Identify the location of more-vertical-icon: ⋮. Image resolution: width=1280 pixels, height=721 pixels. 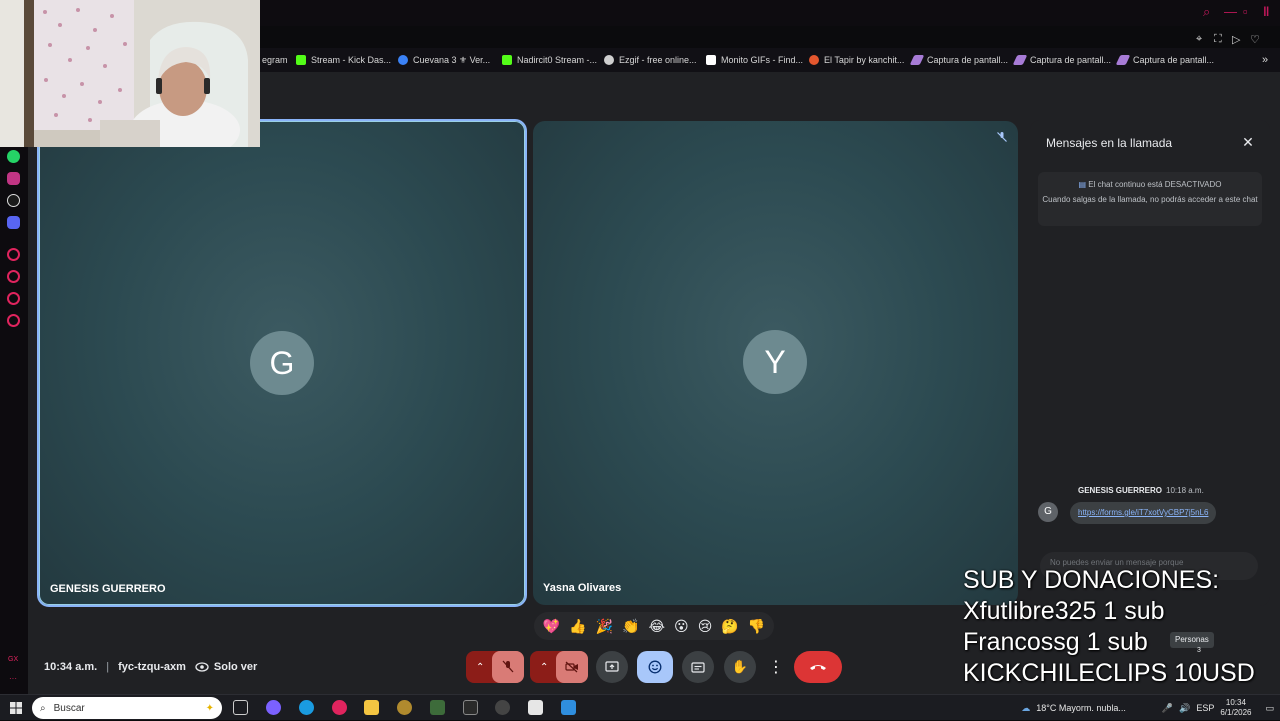
(776, 667).